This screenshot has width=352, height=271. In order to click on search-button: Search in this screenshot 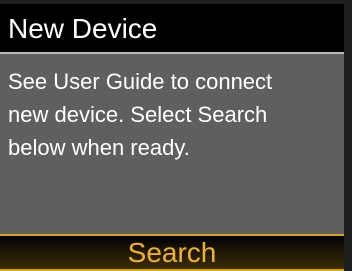, I will do `click(172, 252)`.